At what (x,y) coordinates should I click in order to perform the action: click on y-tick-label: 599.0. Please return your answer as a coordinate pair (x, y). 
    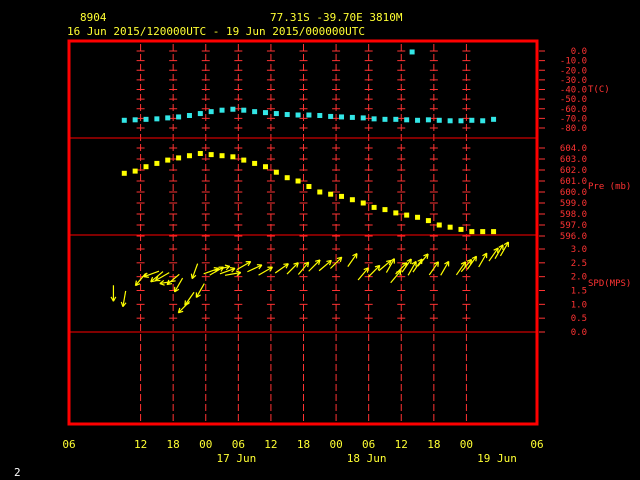
    Looking at the image, I should click on (573, 204).